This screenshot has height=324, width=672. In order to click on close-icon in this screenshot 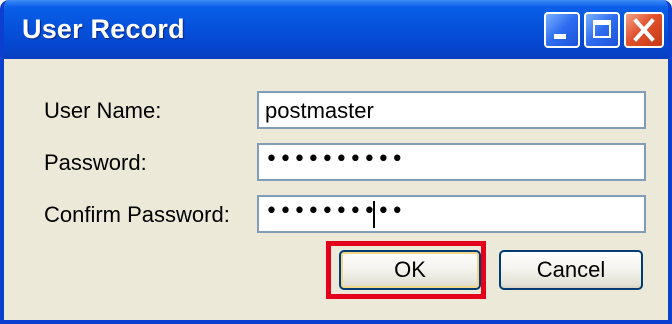, I will do `click(644, 30)`.